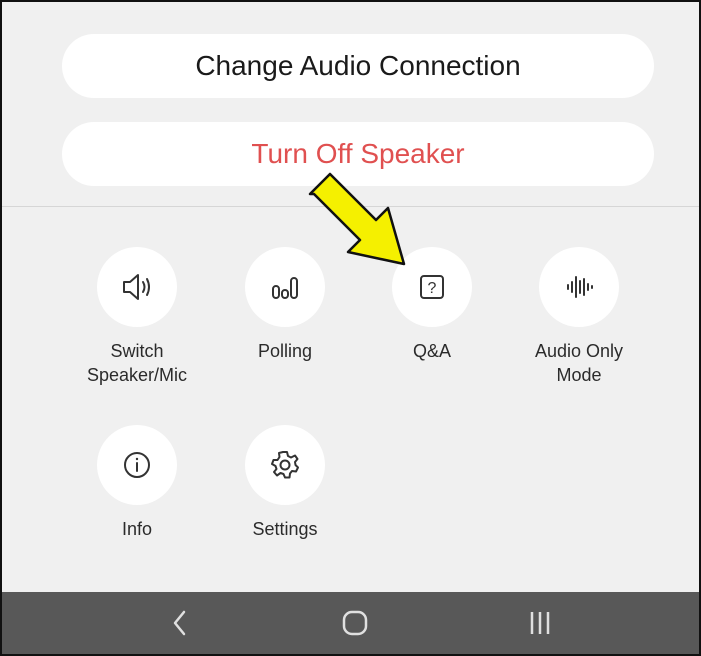  I want to click on info-button: Info, so click(137, 483).